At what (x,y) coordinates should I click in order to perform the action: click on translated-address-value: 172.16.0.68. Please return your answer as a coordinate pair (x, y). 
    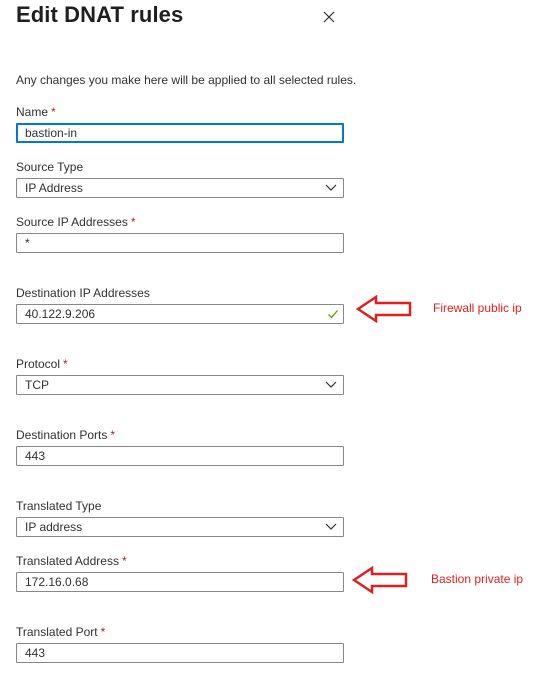
    Looking at the image, I should click on (57, 582).